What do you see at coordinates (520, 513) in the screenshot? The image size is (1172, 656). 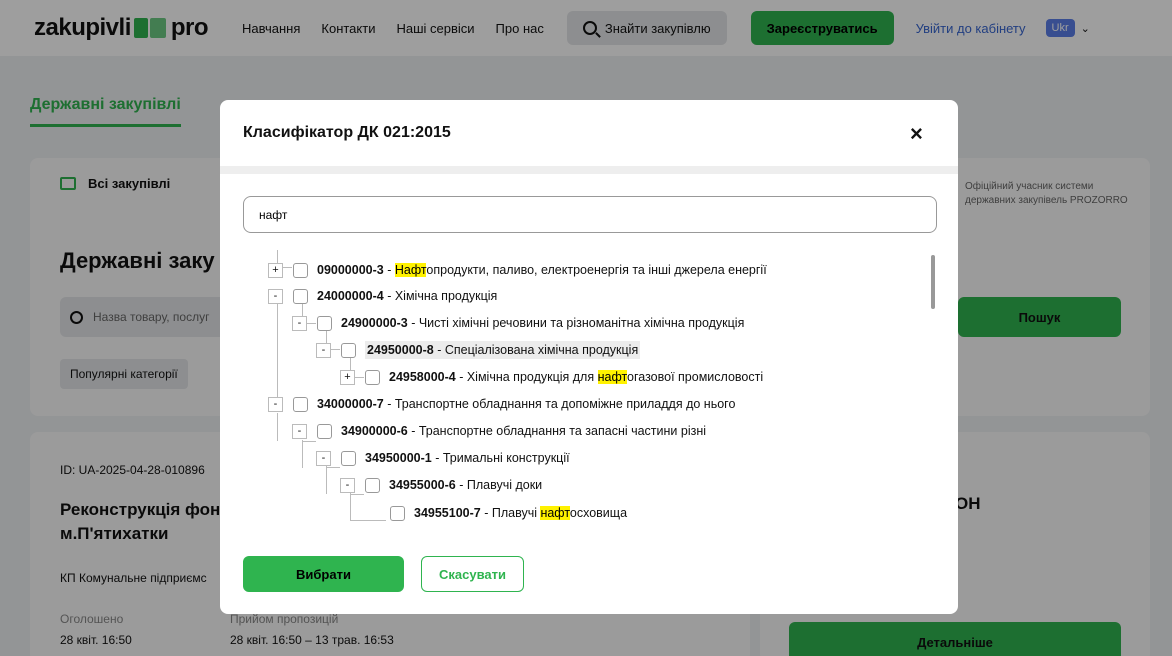 I see `node-label: 34955100-7 - Плавучі нафтосховища` at bounding box center [520, 513].